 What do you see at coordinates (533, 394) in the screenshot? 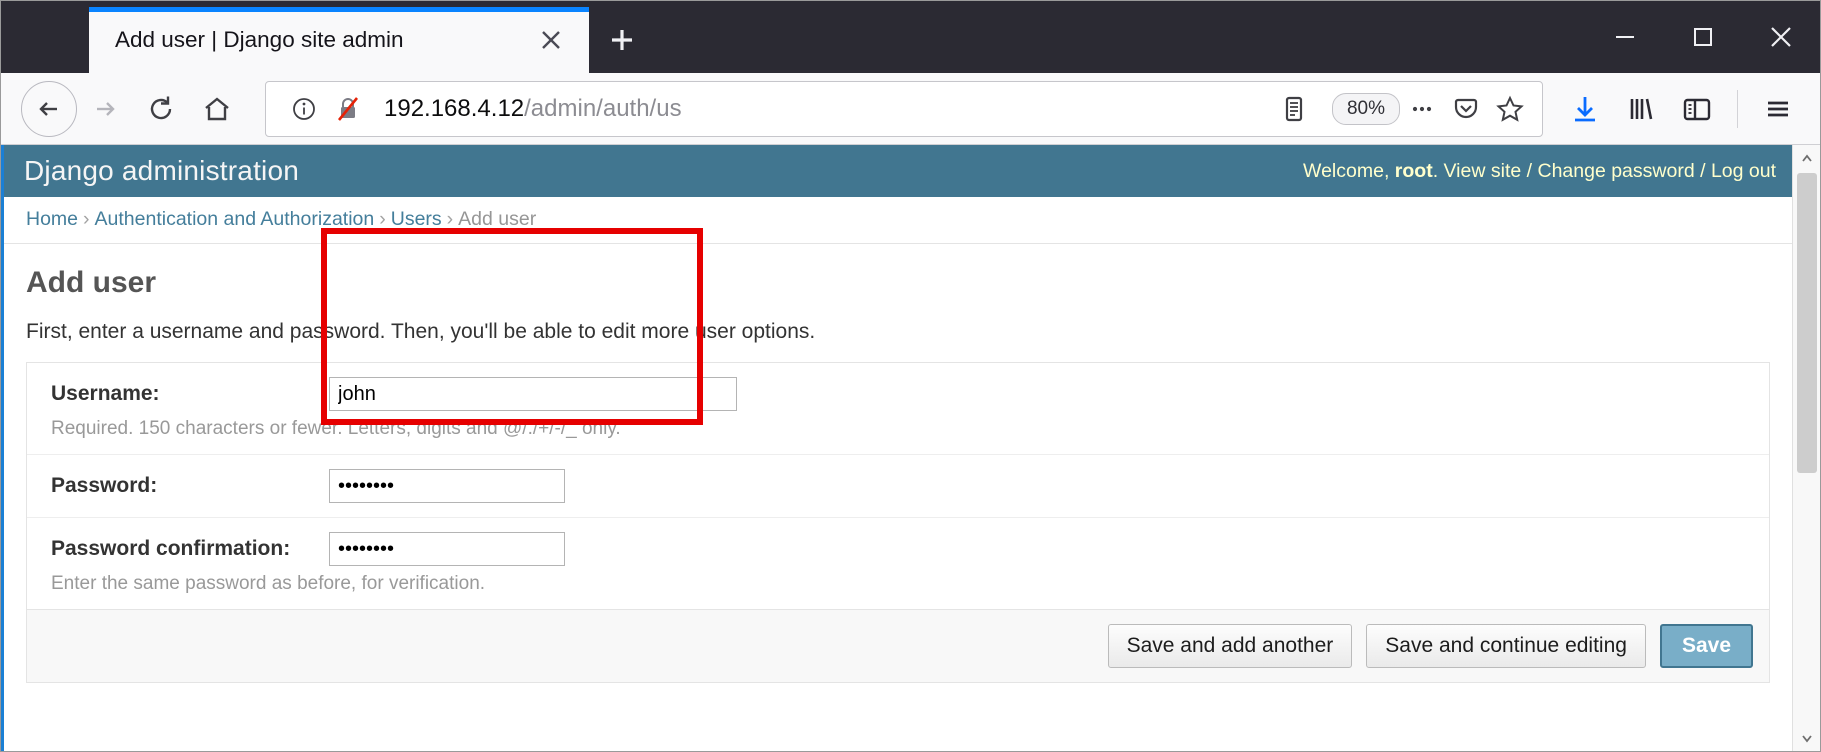
I see `username-input` at bounding box center [533, 394].